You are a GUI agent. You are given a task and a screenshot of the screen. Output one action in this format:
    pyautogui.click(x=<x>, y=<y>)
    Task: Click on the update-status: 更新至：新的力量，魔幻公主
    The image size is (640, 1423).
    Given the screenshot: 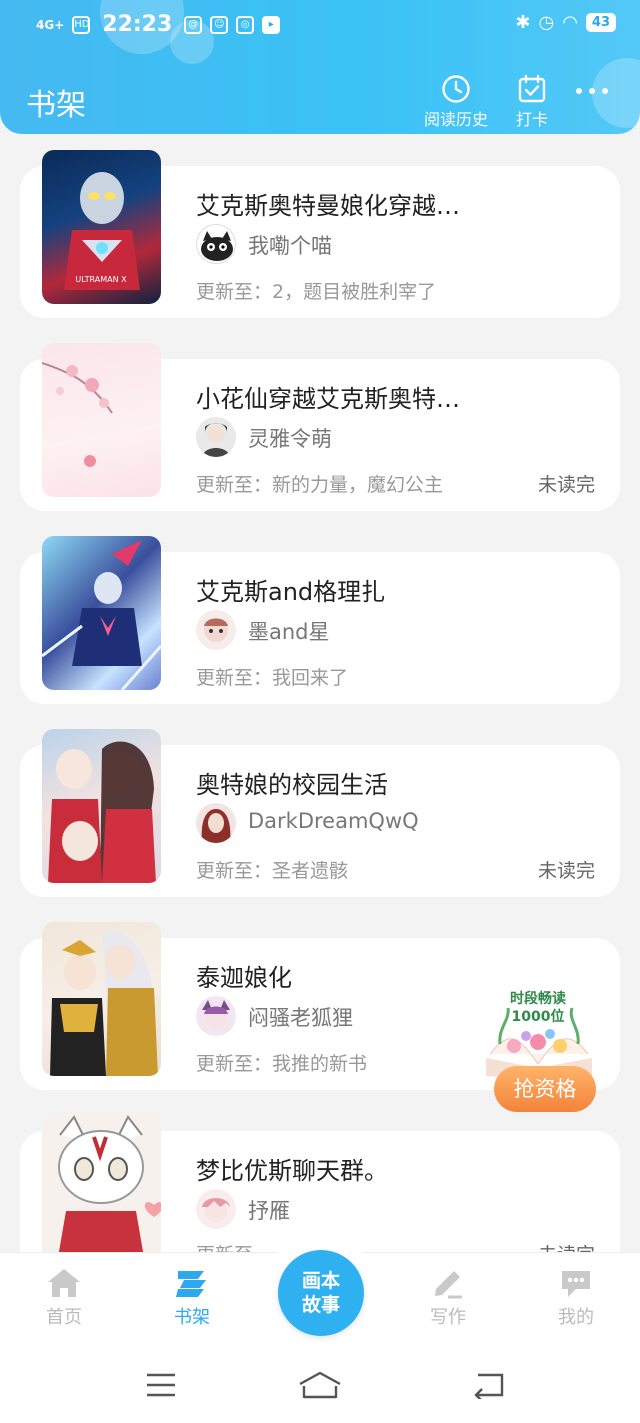 What is the action you would take?
    pyautogui.click(x=320, y=485)
    